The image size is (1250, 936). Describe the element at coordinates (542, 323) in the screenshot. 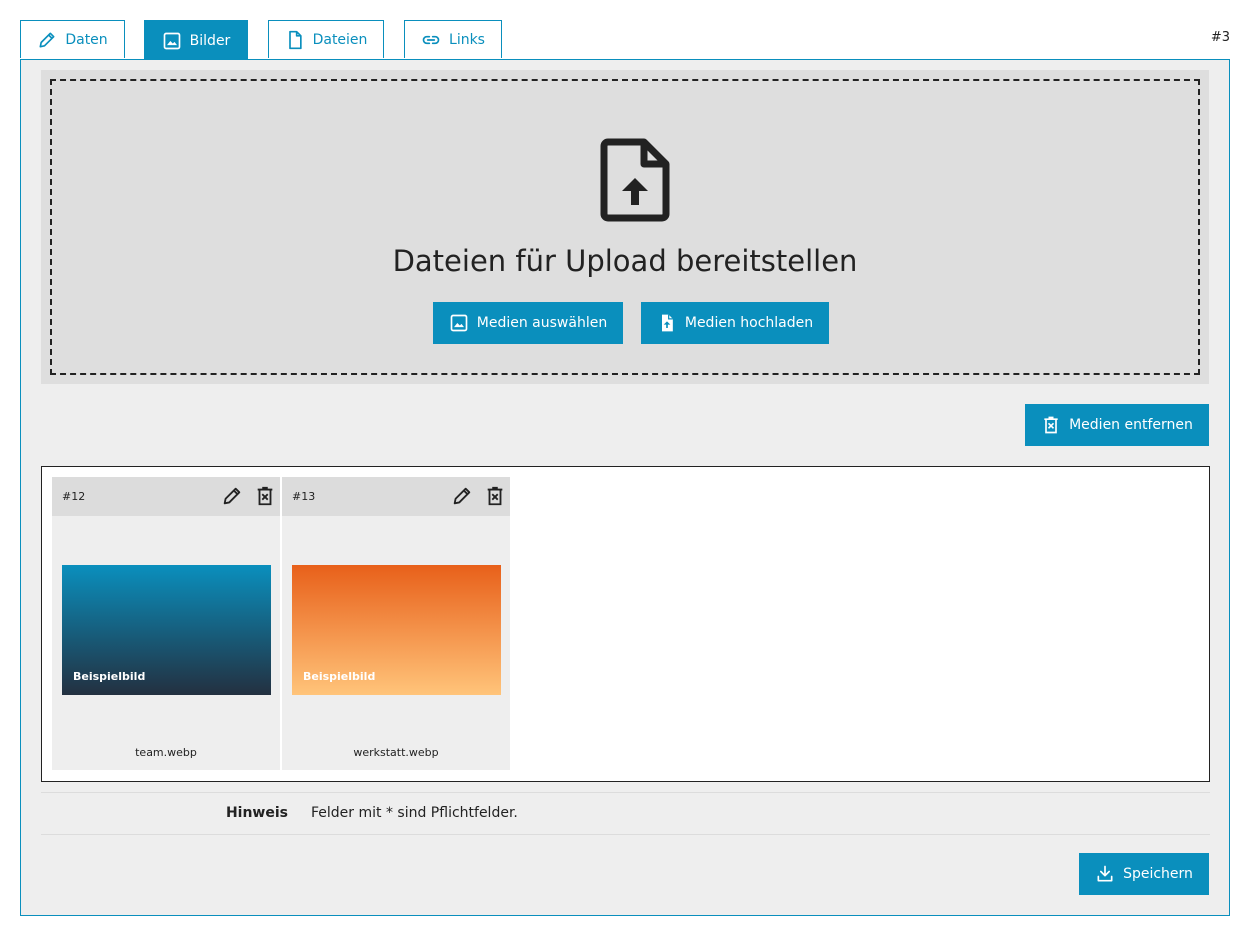

I see `button-label: Medien auswählen` at that location.